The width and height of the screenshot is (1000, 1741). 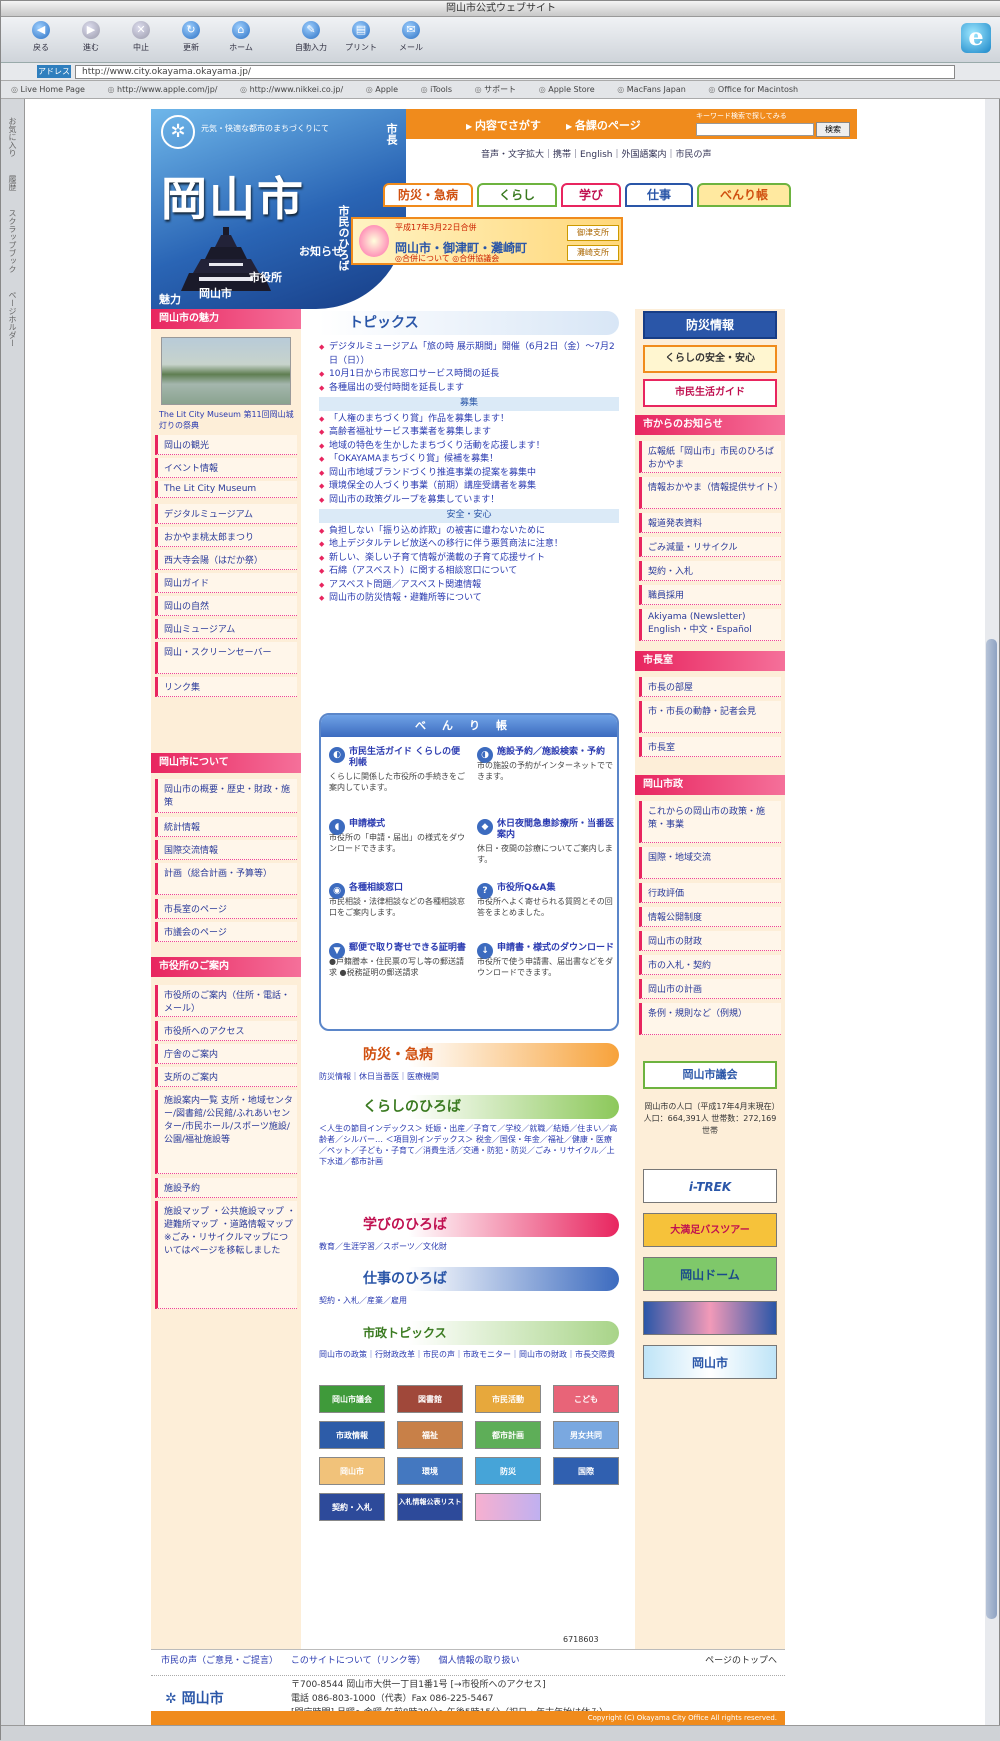 I want to click on left-link: 統計情報, so click(x=226, y=827).